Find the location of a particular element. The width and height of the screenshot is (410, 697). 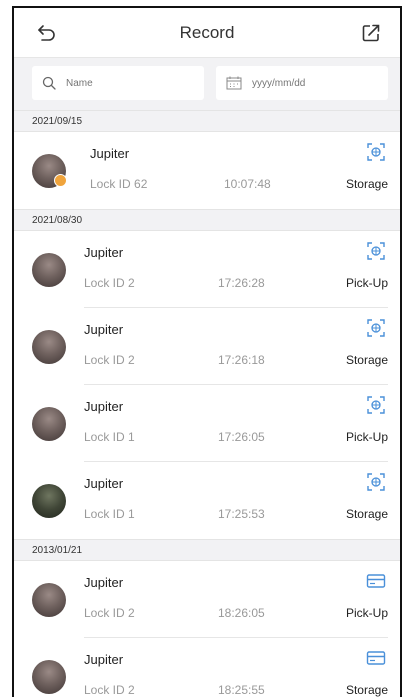

record-row: Jupiter Lock ID 2 18:25:55 Storage is located at coordinates (207, 667).